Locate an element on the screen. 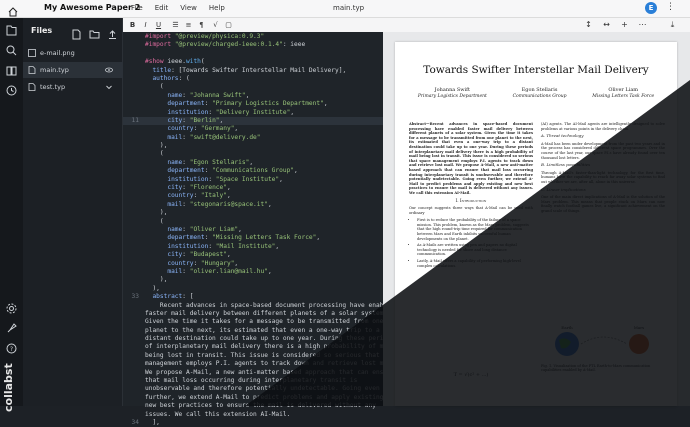 The height and width of the screenshot is (427, 690). code-line: issues. We call this extension AI-Mail. is located at coordinates (253, 415).